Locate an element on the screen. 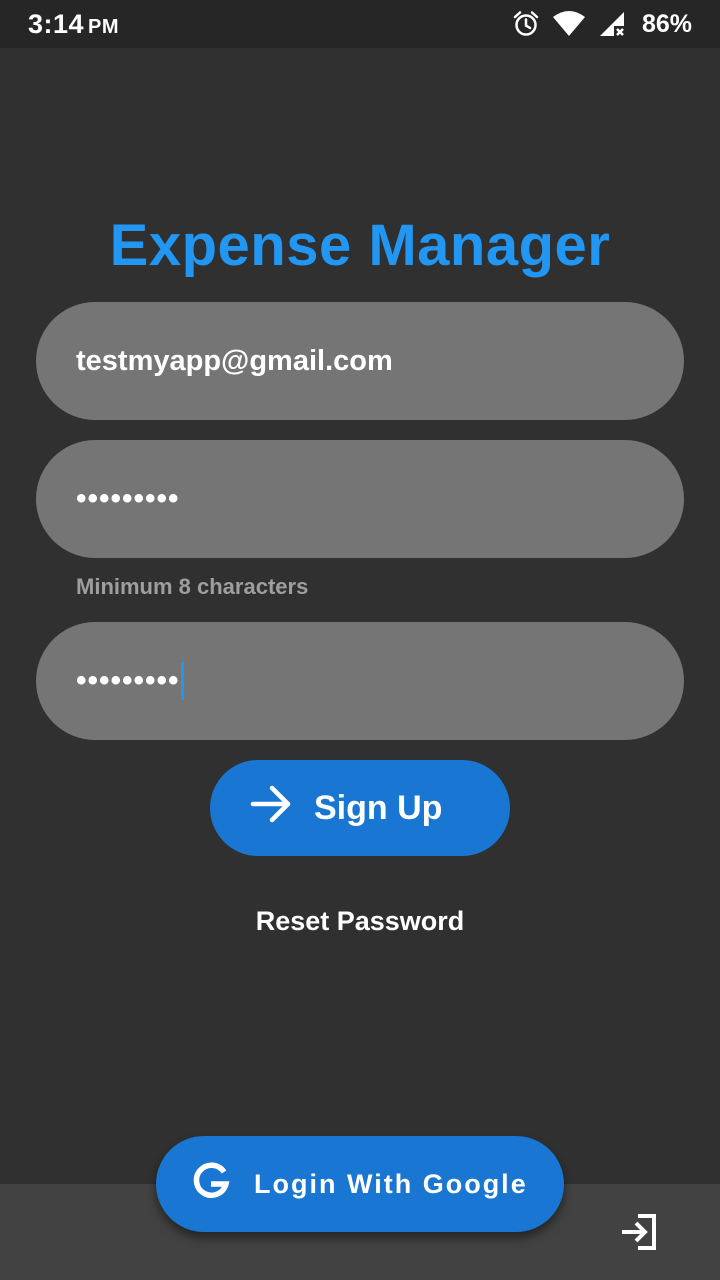  sign-up-label: Sign Up is located at coordinates (378, 807).